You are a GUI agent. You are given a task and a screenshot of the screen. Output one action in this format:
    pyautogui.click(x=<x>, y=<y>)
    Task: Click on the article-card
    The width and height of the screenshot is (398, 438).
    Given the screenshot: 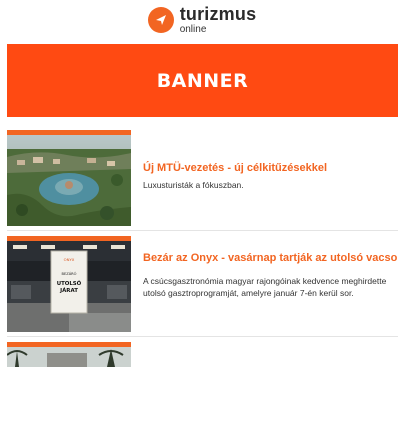 What is the action you would take?
    pyautogui.click(x=202, y=354)
    